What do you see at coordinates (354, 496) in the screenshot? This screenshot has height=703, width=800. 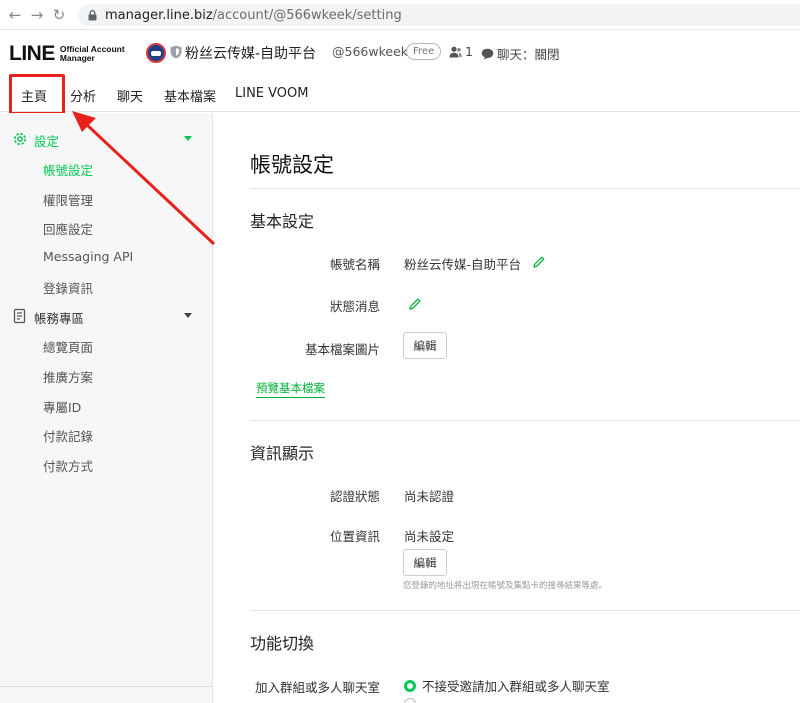 I see `auth-status-label: 認證狀態` at bounding box center [354, 496].